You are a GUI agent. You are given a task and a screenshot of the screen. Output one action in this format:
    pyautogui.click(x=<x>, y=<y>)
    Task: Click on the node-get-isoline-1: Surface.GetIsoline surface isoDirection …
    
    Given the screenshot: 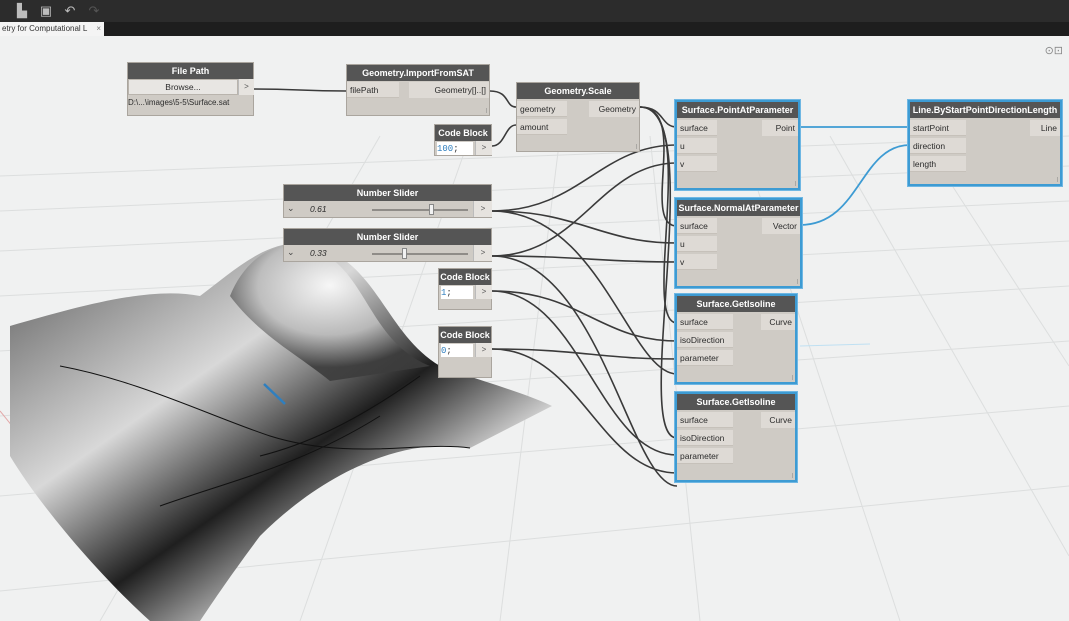 What is the action you would take?
    pyautogui.click(x=736, y=339)
    